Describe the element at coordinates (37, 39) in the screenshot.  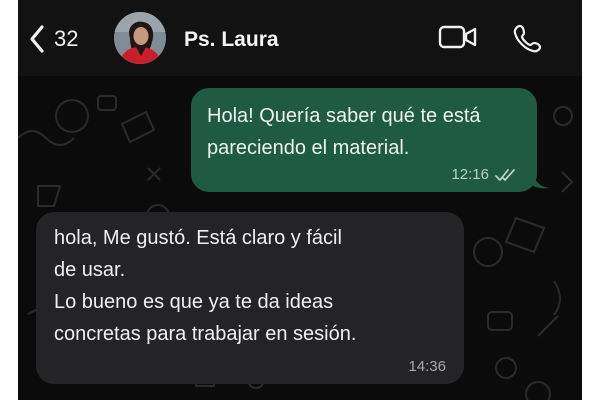
I see `chevron-left-icon` at that location.